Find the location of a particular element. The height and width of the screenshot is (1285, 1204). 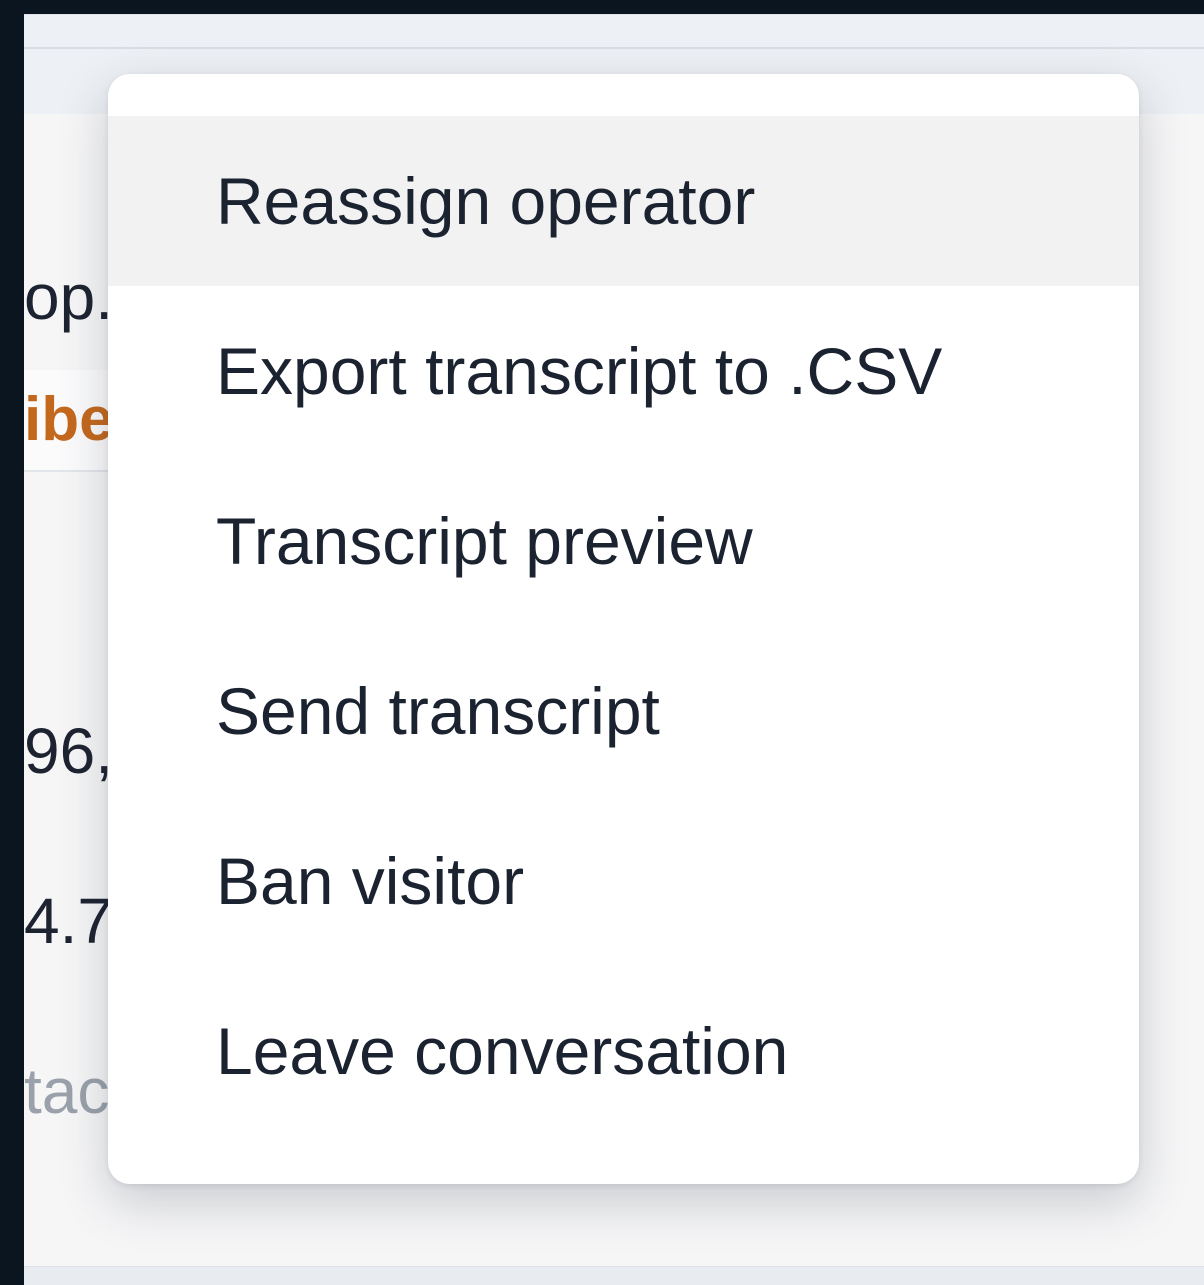

status-tag: ibe is located at coordinates (71, 421).